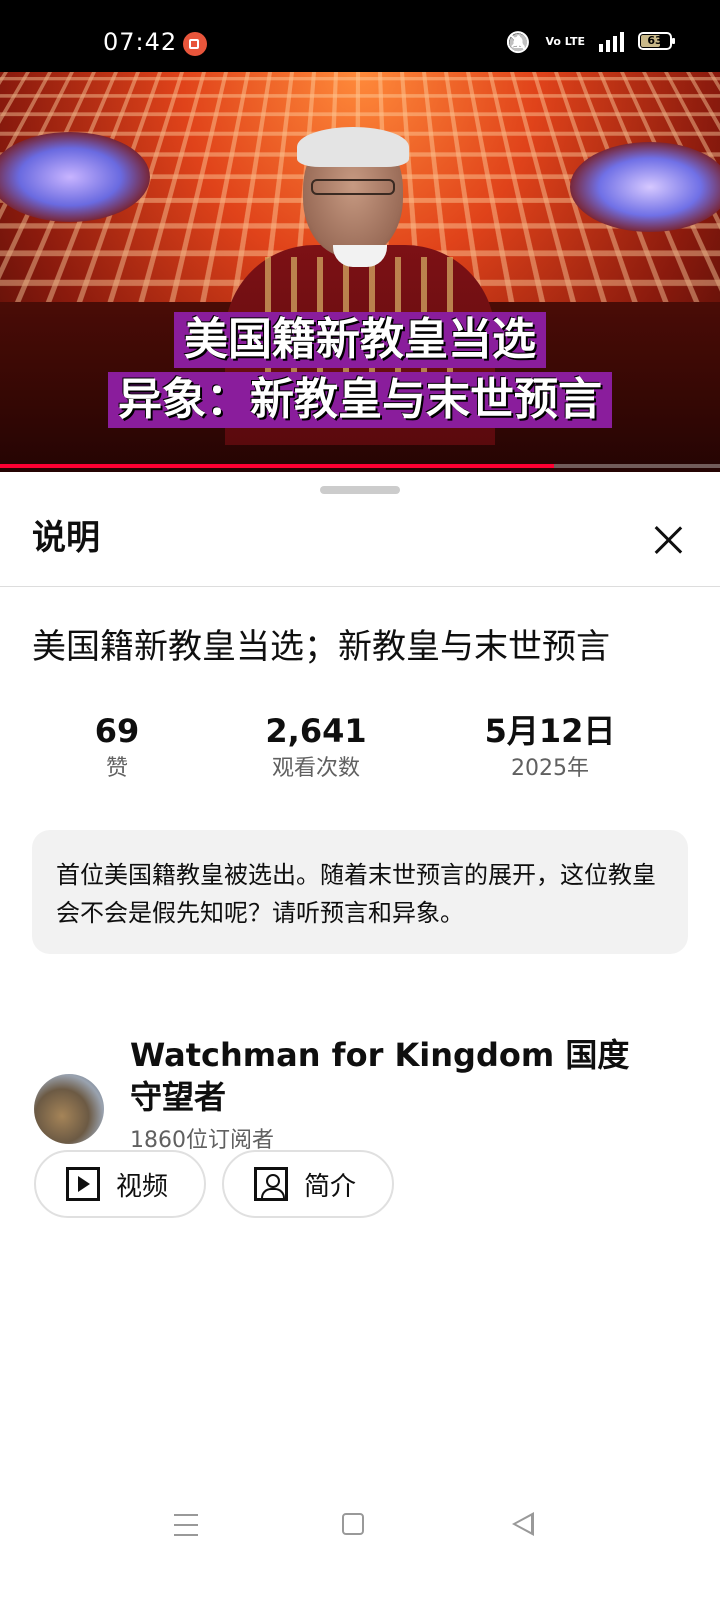 The width and height of the screenshot is (720, 1600). Describe the element at coordinates (69, 1109) in the screenshot. I see `channel-avatar` at that location.